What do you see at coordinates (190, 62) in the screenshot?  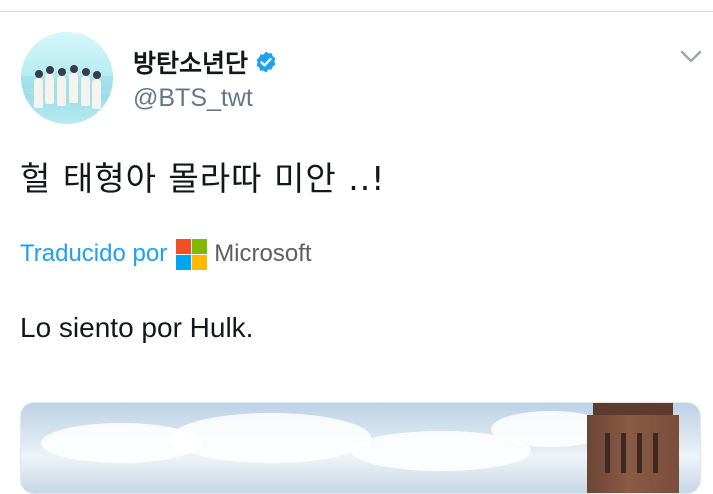 I see `display-name: 방탄소년단` at bounding box center [190, 62].